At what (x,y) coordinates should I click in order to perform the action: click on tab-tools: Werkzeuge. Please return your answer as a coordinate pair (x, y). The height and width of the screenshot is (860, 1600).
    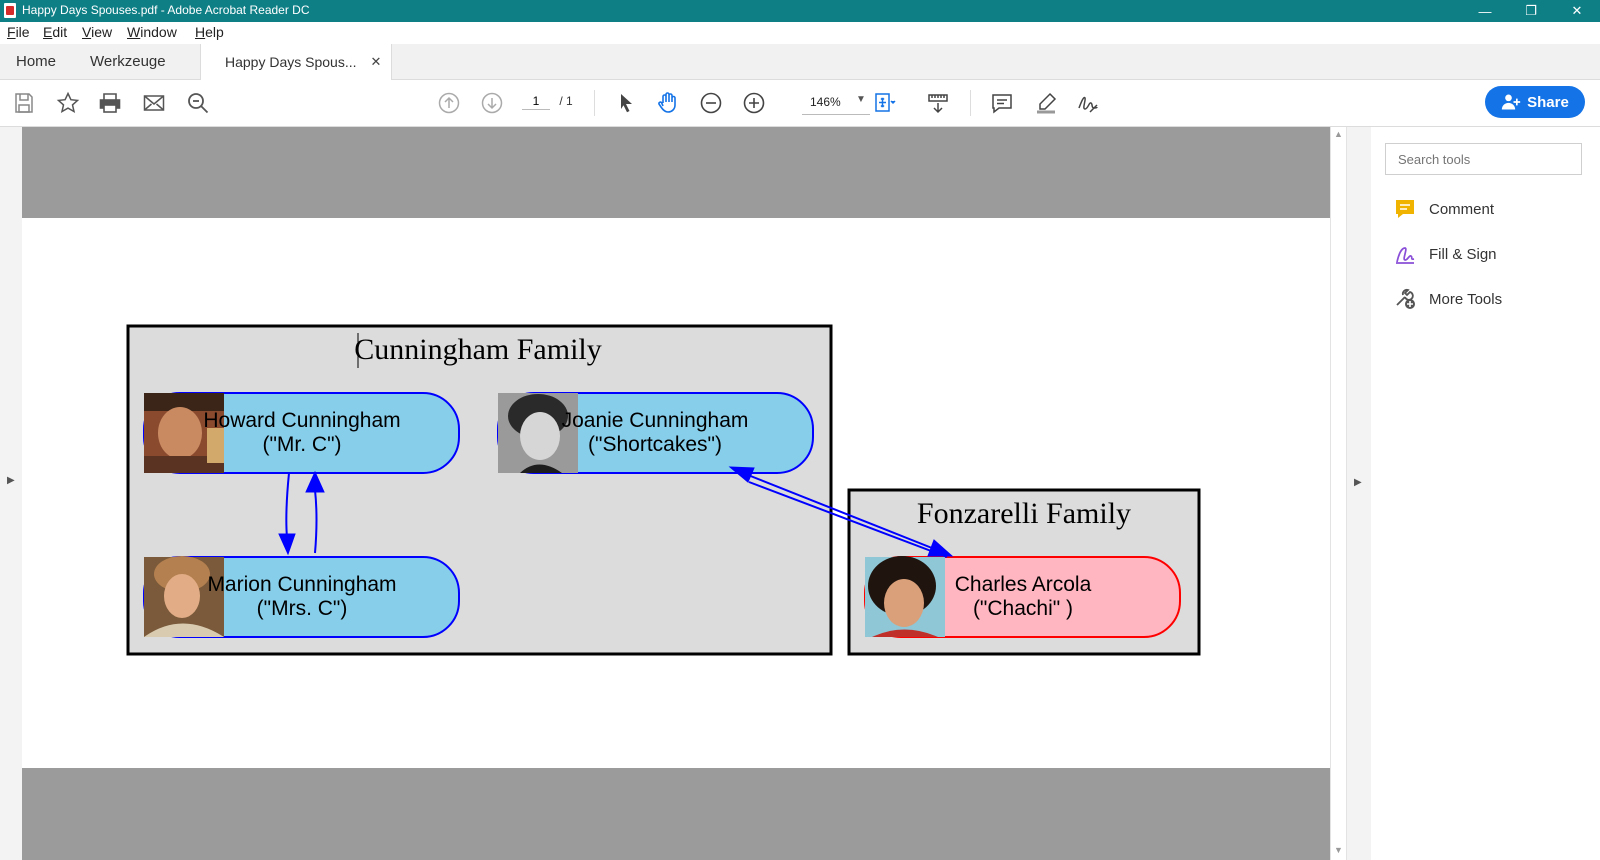
    Looking at the image, I should click on (128, 61).